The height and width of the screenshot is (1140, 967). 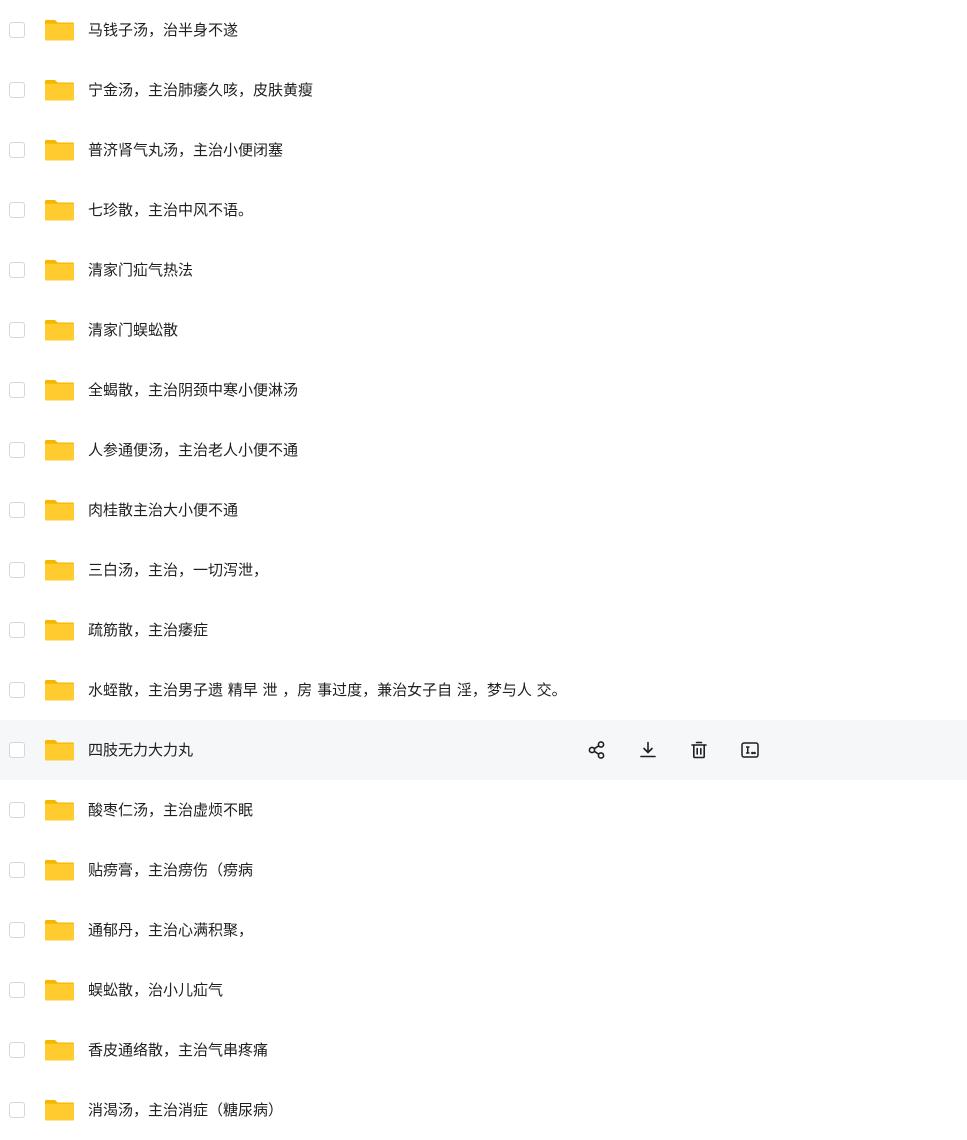 I want to click on rename-icon, so click(x=750, y=750).